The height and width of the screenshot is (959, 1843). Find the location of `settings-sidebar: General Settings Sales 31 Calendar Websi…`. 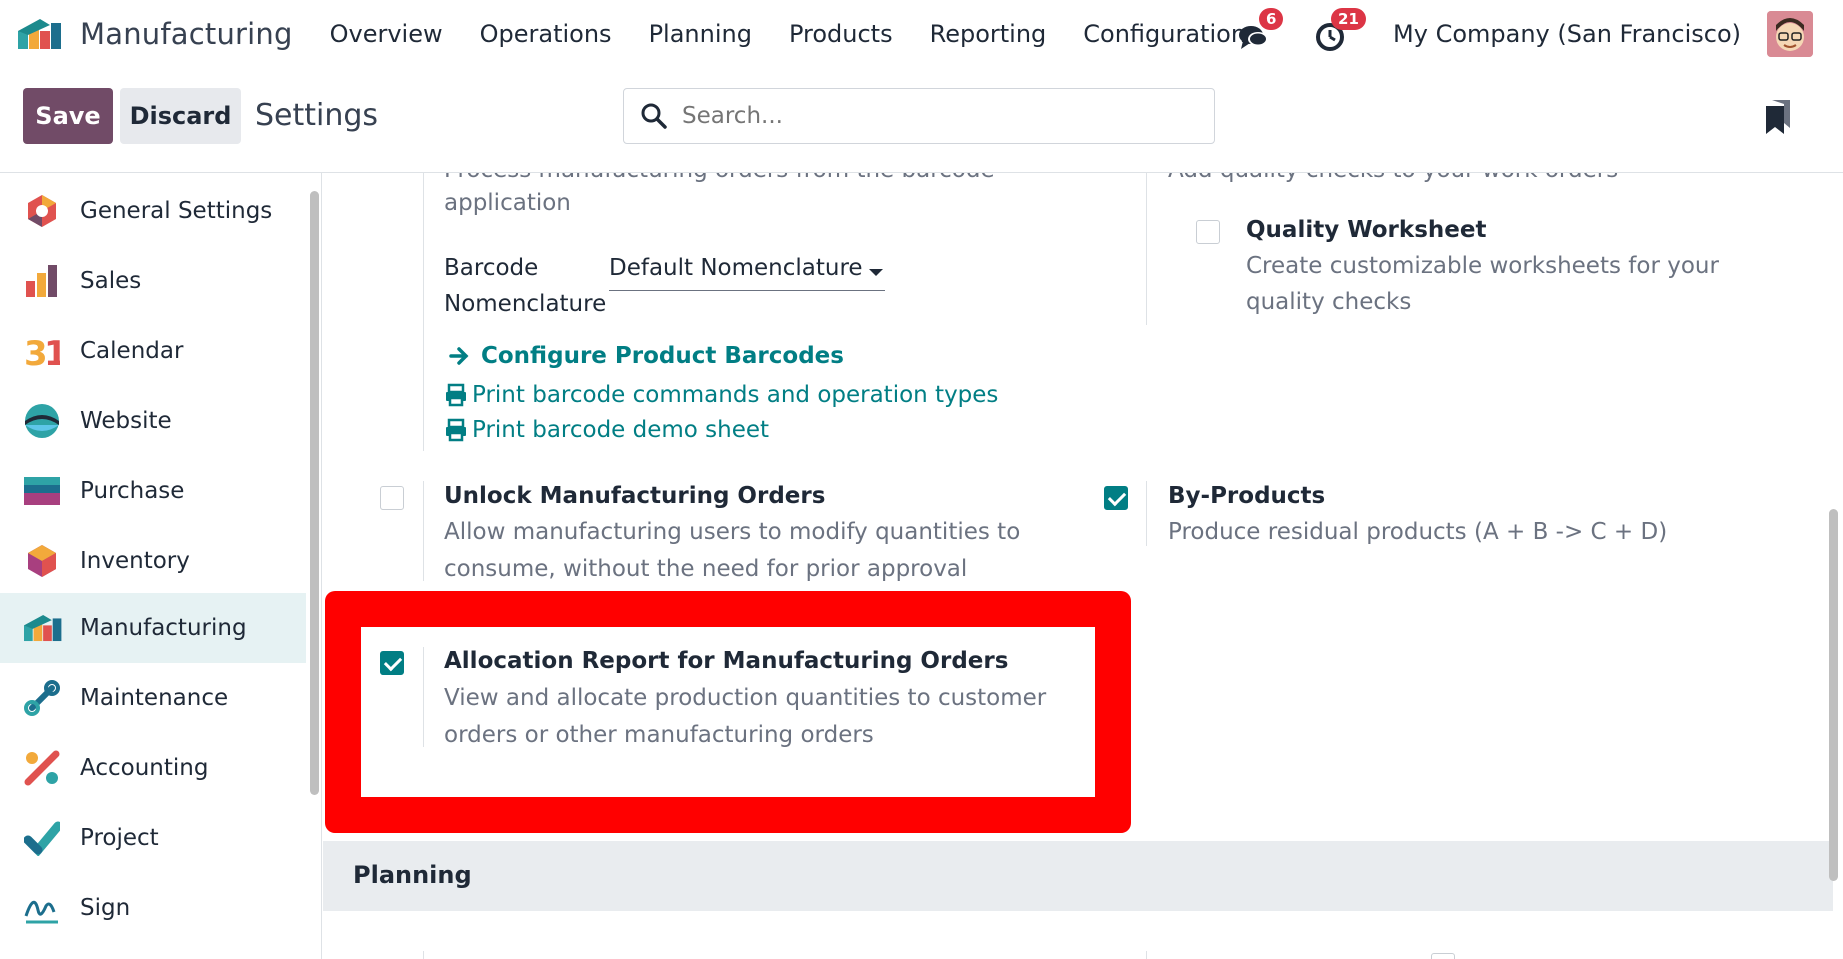

settings-sidebar: General Settings Sales 31 Calendar Websi… is located at coordinates (161, 566).